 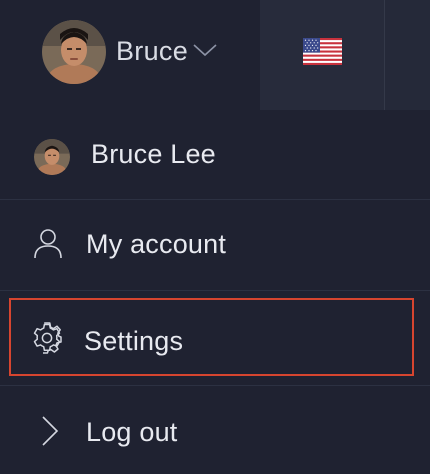 What do you see at coordinates (47, 338) in the screenshot?
I see `gear-icon` at bounding box center [47, 338].